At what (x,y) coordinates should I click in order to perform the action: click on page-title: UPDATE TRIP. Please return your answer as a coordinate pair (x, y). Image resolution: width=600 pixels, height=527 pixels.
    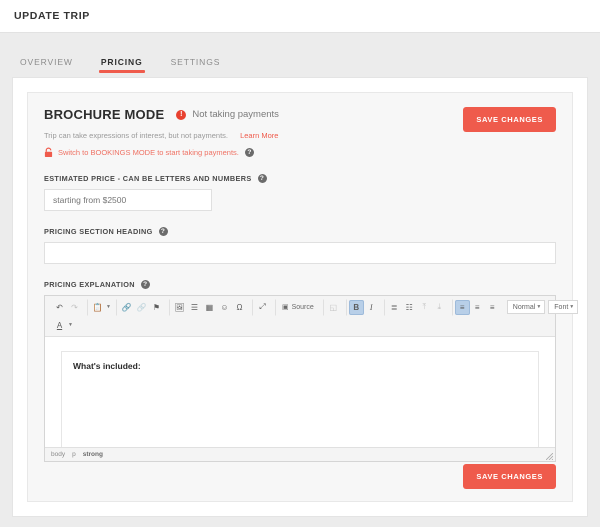
    Looking at the image, I should click on (52, 16).